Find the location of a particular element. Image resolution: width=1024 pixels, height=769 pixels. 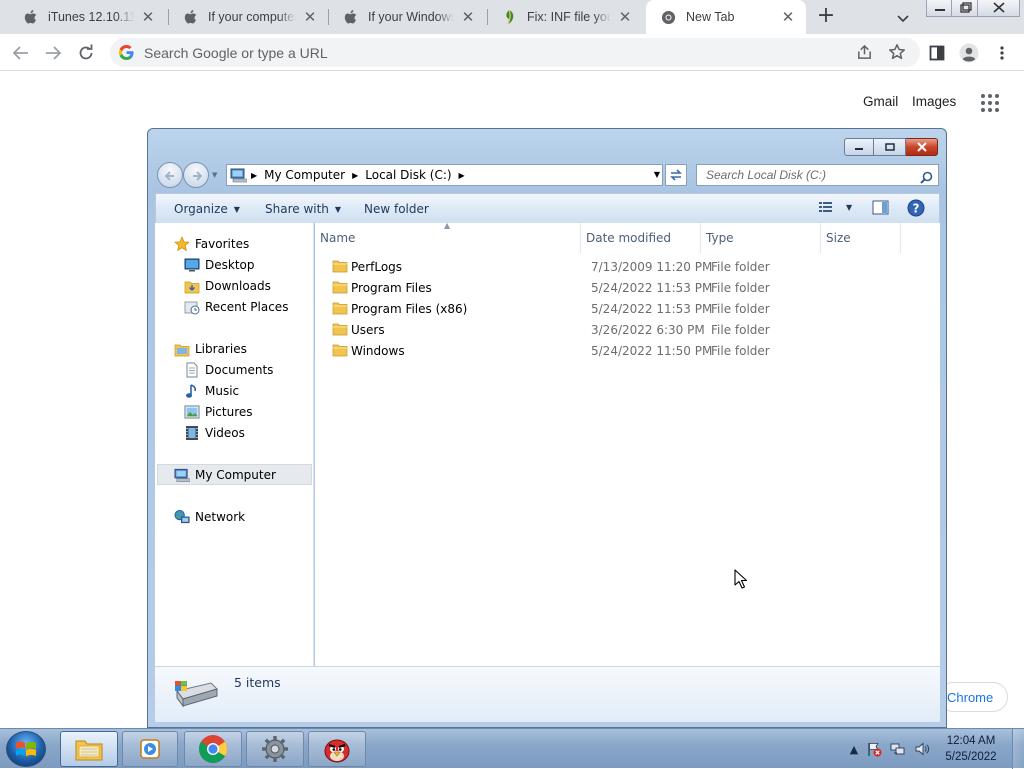

nav-music: Music is located at coordinates (211, 391).